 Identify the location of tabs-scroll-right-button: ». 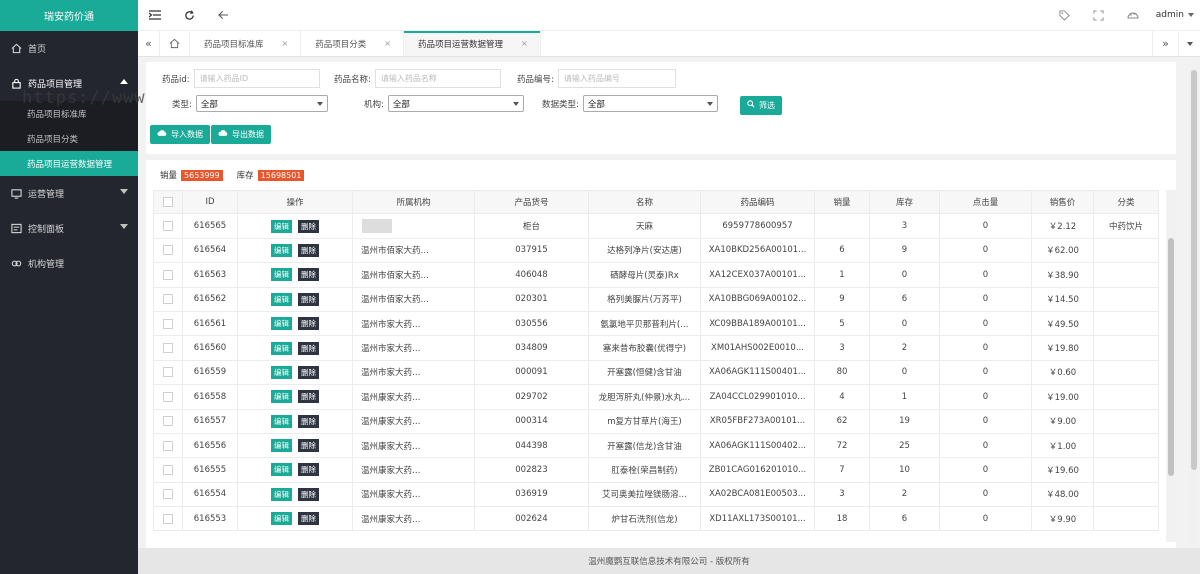
(1165, 43).